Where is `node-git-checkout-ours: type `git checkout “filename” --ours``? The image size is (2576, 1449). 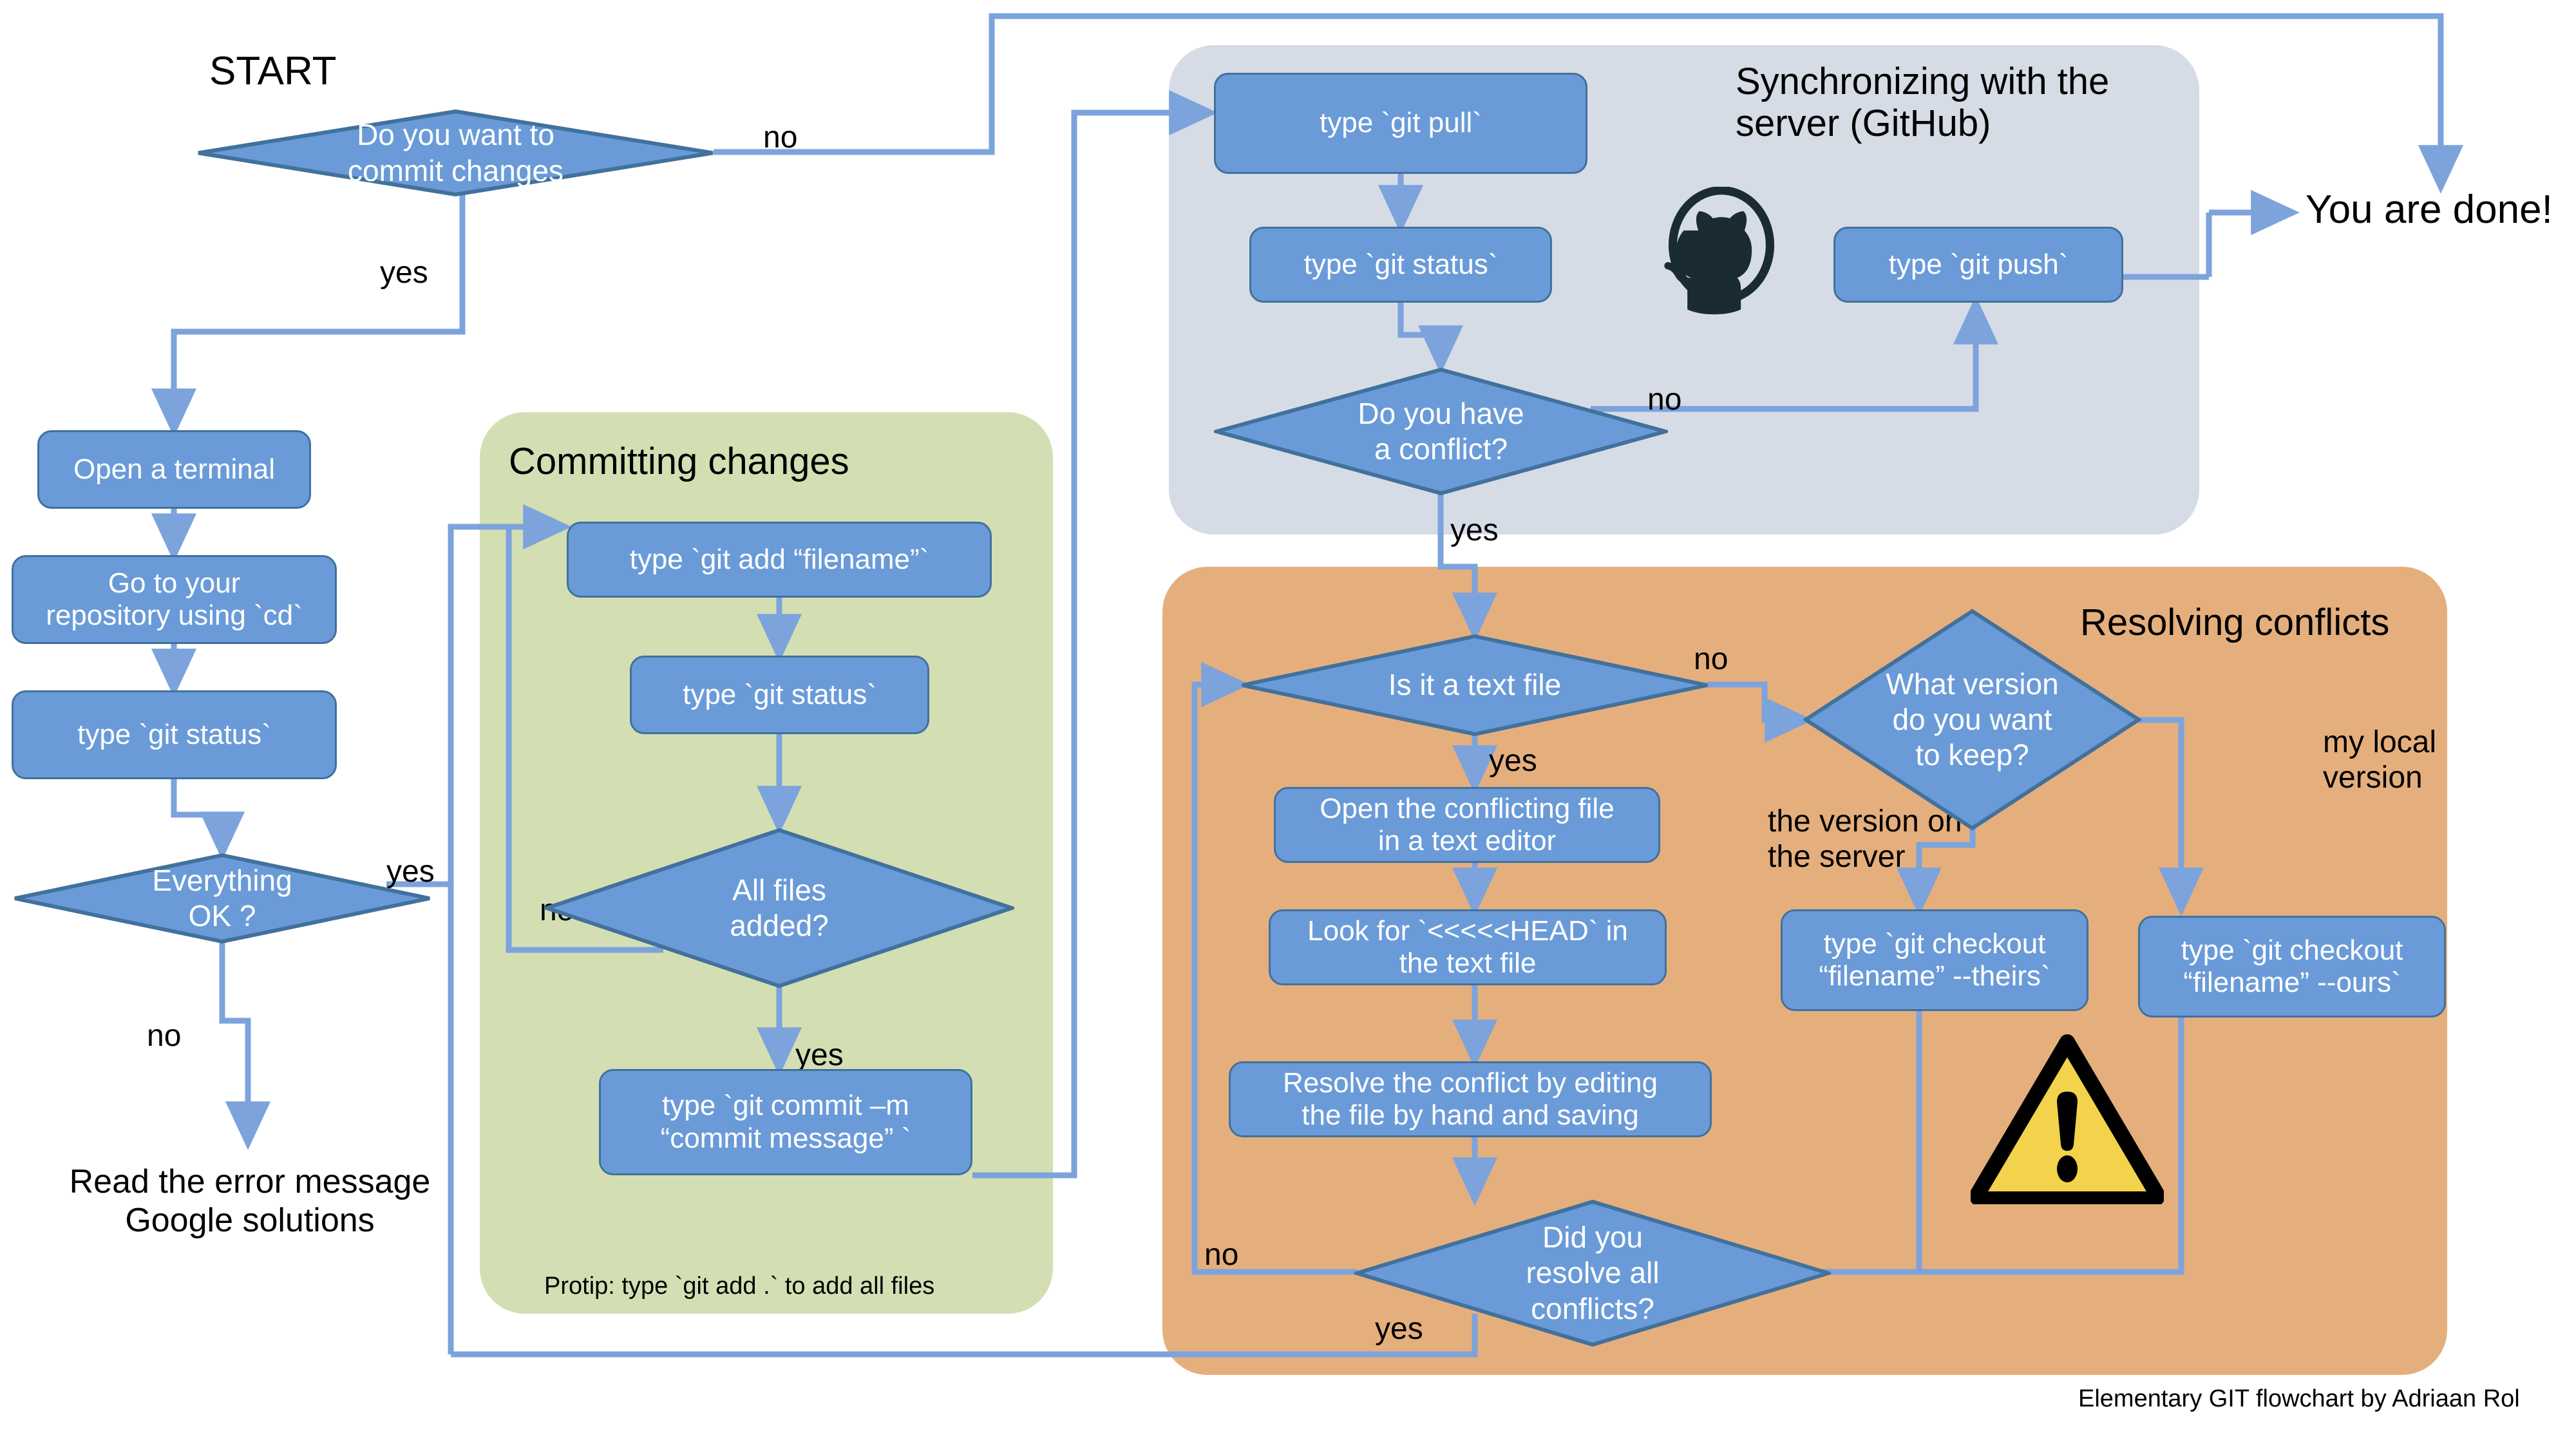 node-git-checkout-ours: type `git checkout “filename” --ours` is located at coordinates (2292, 967).